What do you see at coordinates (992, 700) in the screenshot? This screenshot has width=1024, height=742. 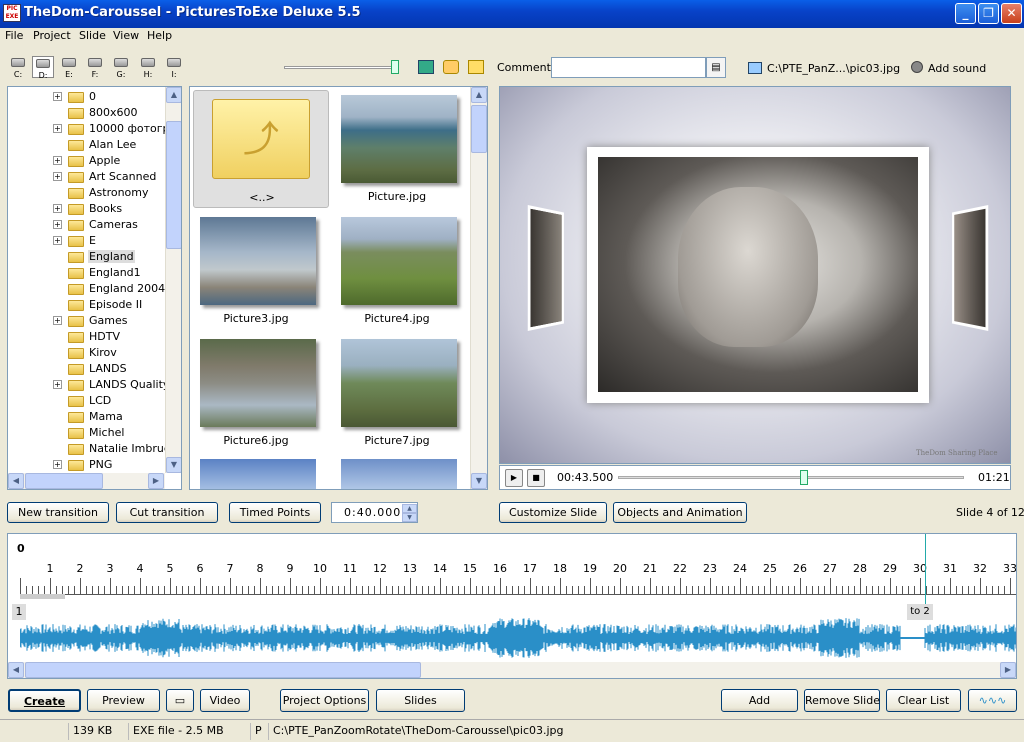 I see `waveform-toggle-button: ∿∿∿` at bounding box center [992, 700].